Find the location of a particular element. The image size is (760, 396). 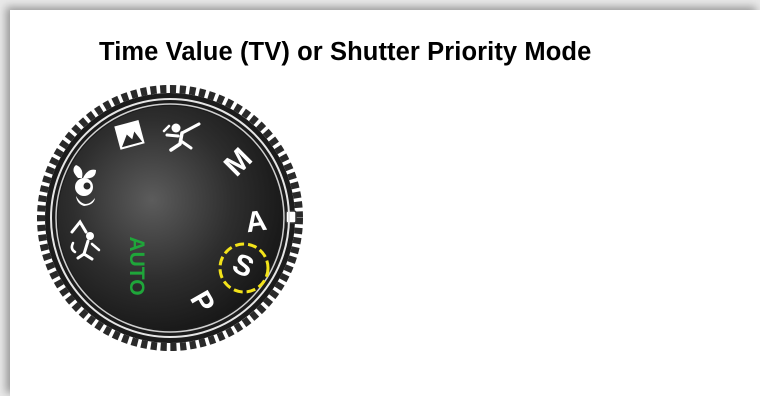

mode-label-auto: AUTO is located at coordinates (136, 265).